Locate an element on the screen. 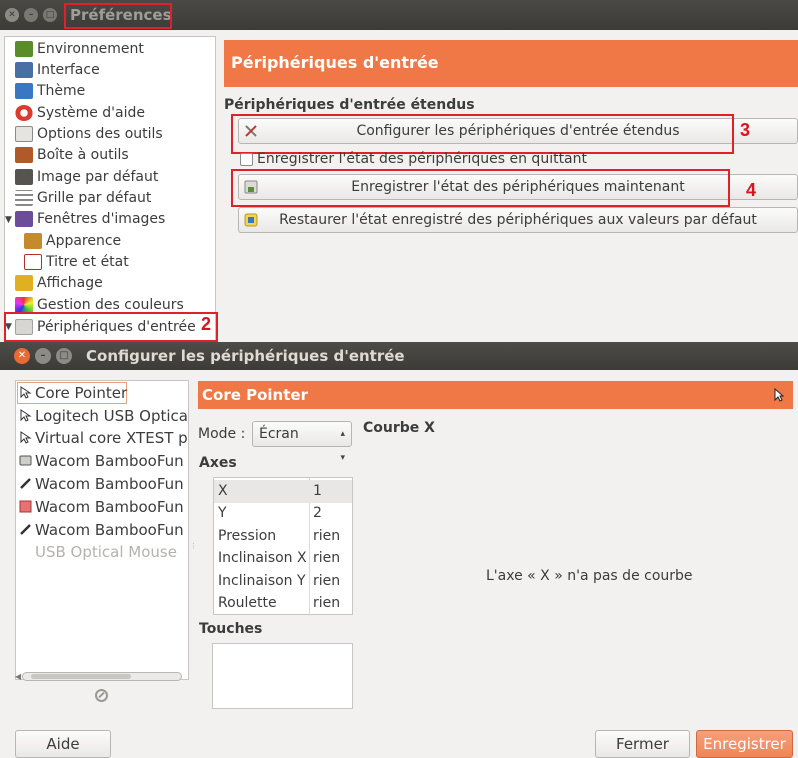 Image resolution: width=798 pixels, height=758 pixels. panel-title: Périphériques d'entrée is located at coordinates (335, 62).